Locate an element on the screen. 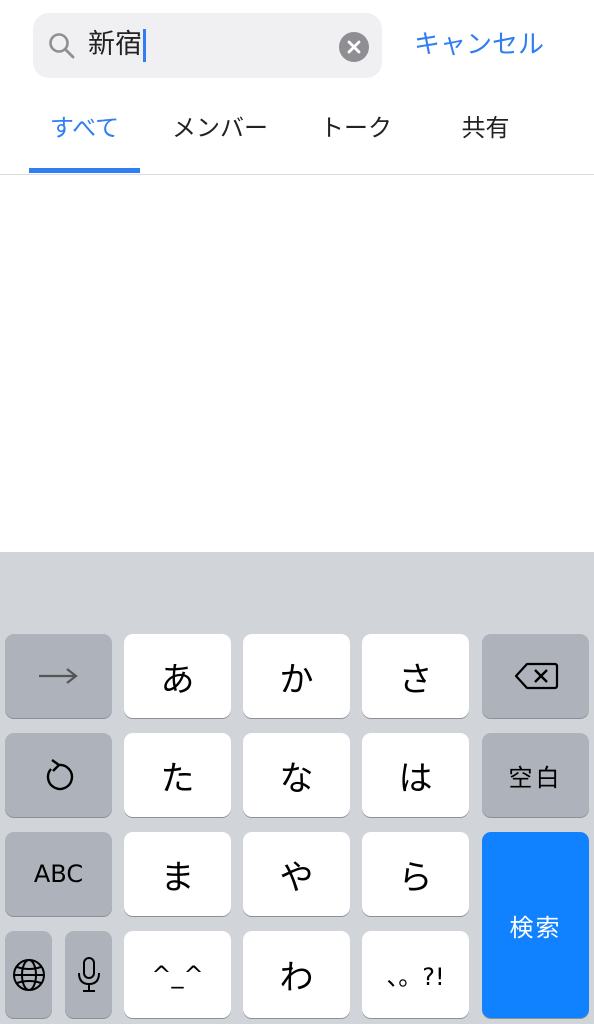 The image size is (594, 1024). key-punctuation: 、。?! is located at coordinates (415, 974).